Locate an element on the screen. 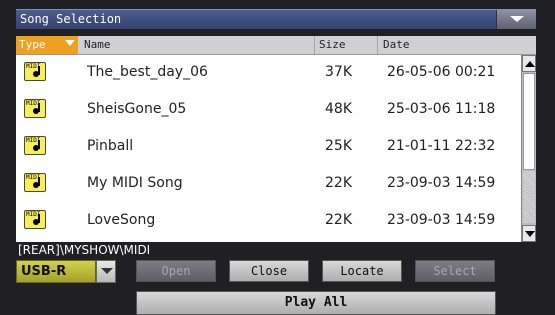  file-name: LoveSong is located at coordinates (121, 220).